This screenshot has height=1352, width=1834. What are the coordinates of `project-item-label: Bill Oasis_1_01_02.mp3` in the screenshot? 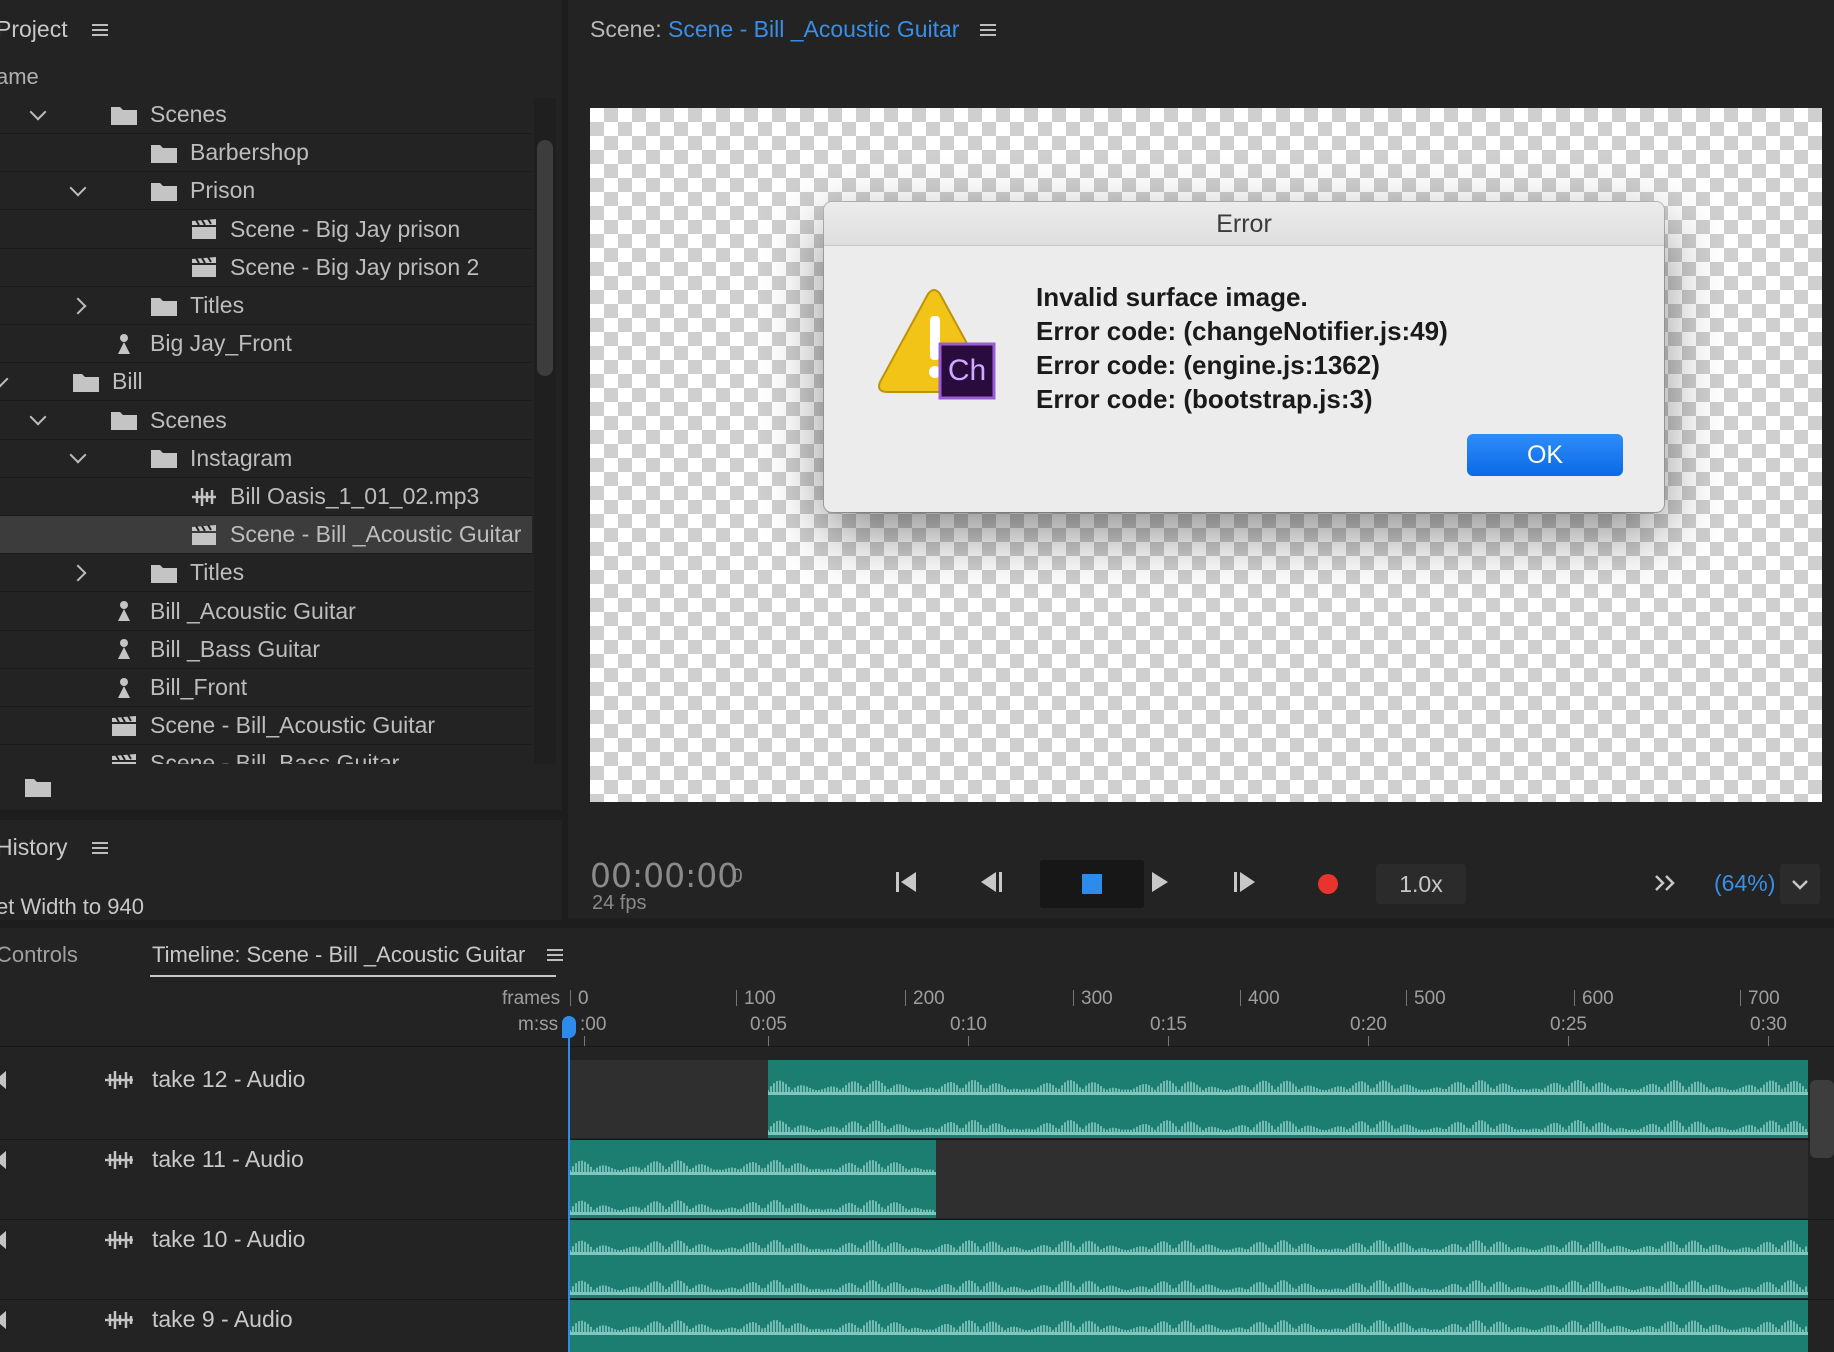 It's located at (355, 496).